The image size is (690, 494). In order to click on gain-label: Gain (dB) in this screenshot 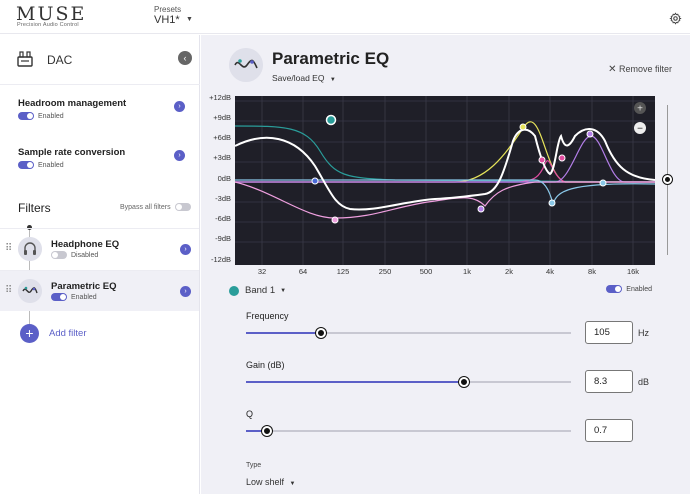, I will do `click(265, 365)`.